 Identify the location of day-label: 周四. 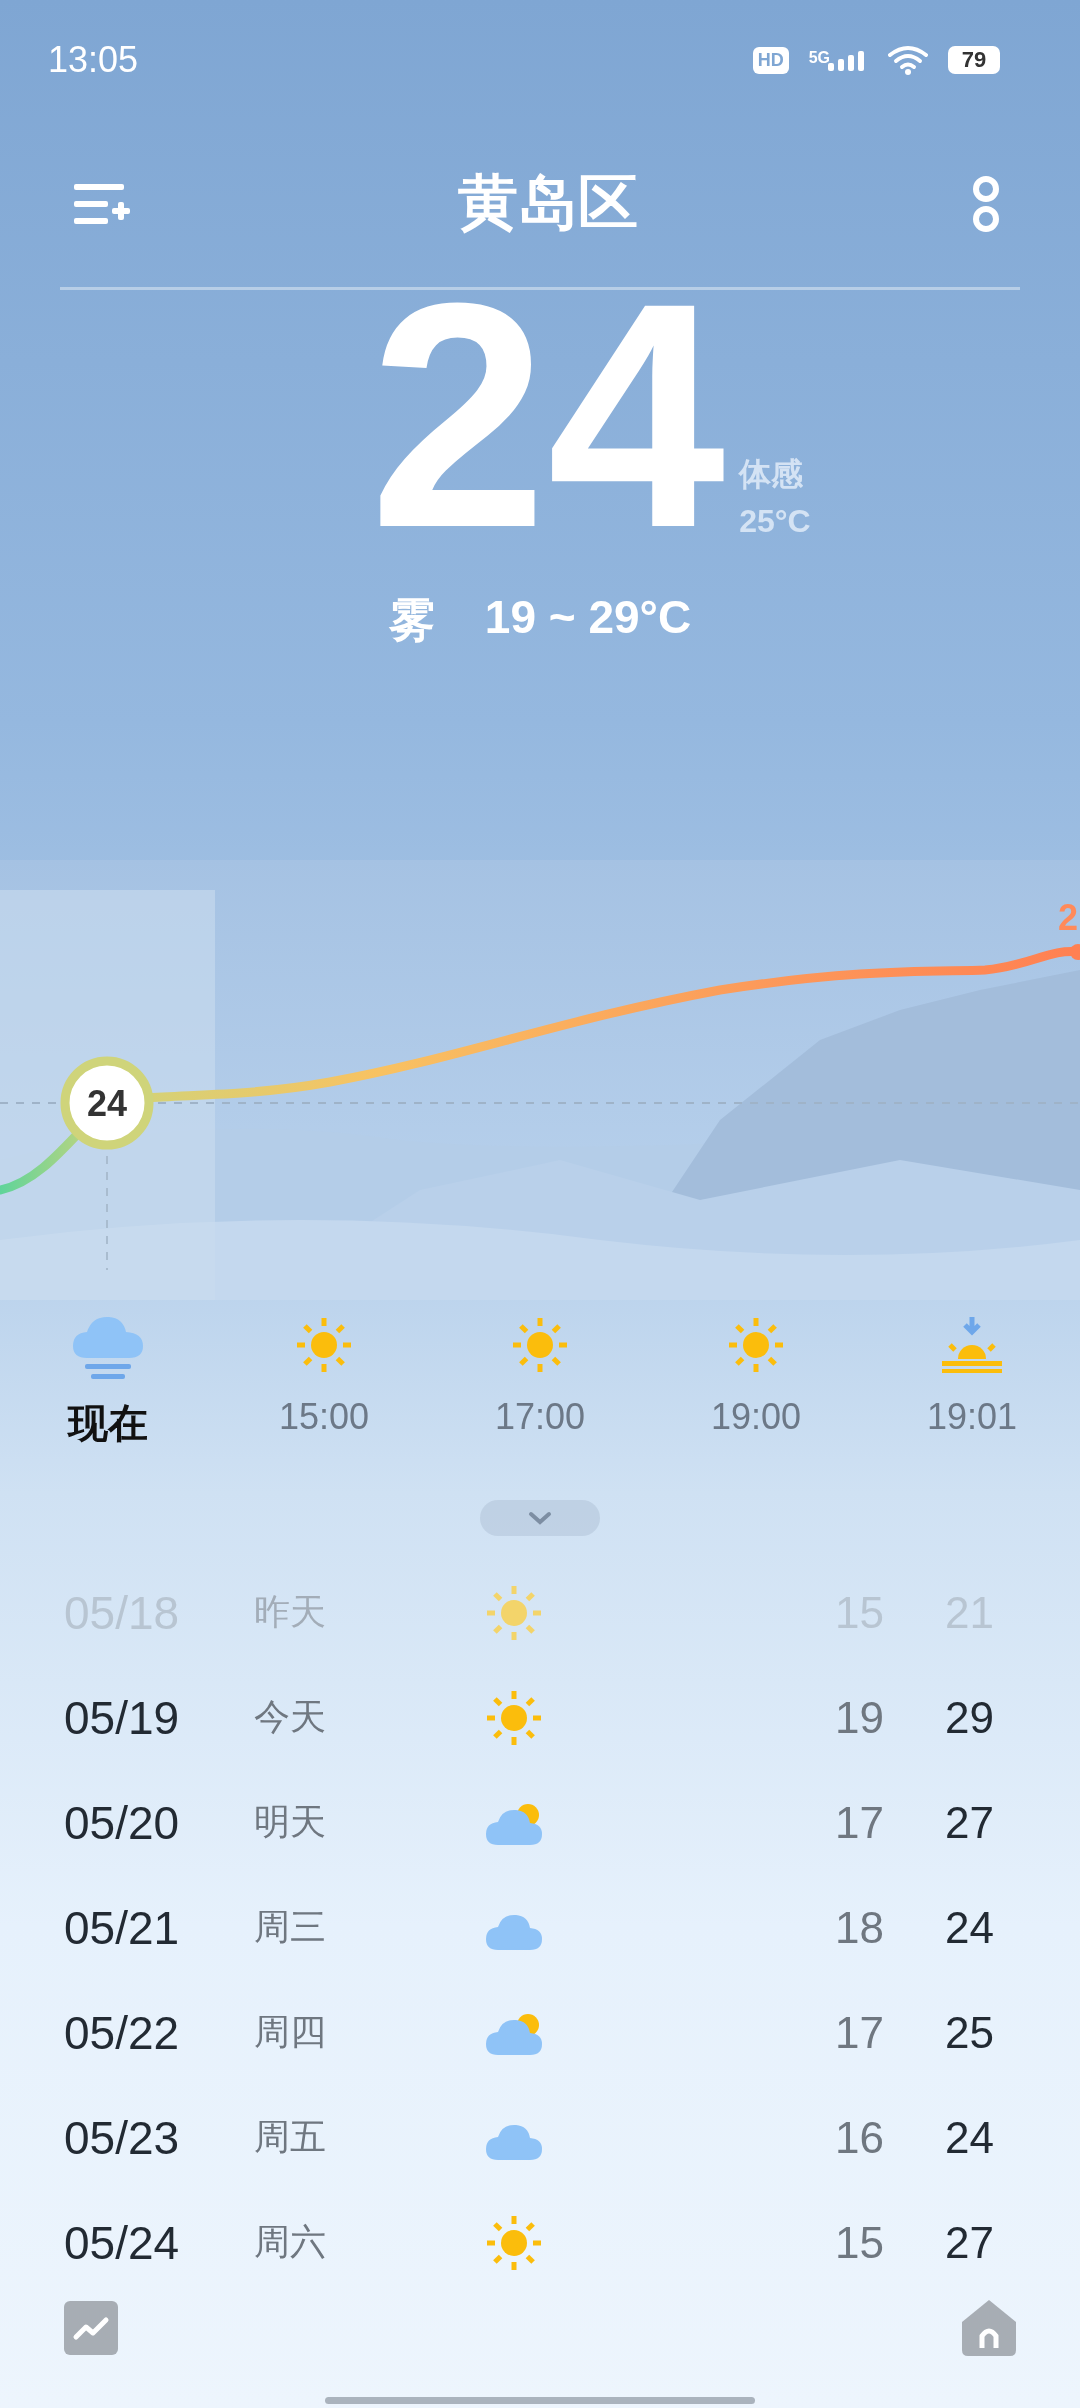
(290, 2032).